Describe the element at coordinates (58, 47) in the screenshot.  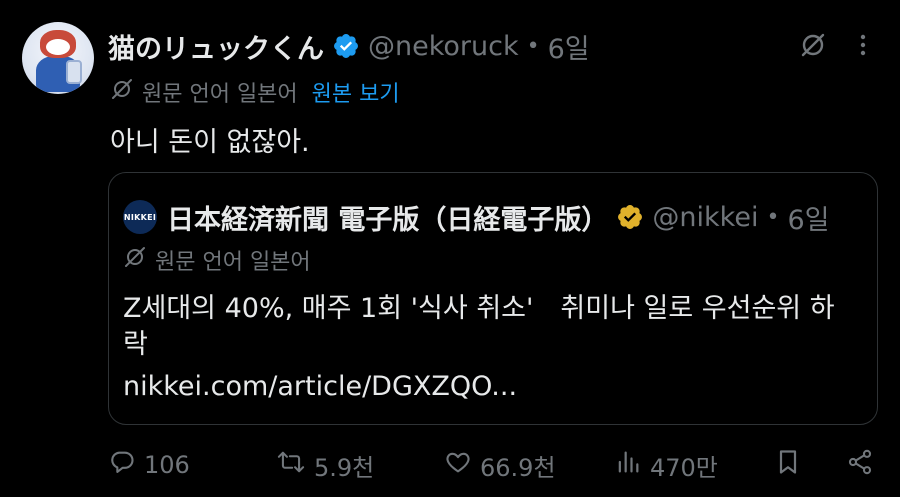
I see `avatar-cat-face` at that location.